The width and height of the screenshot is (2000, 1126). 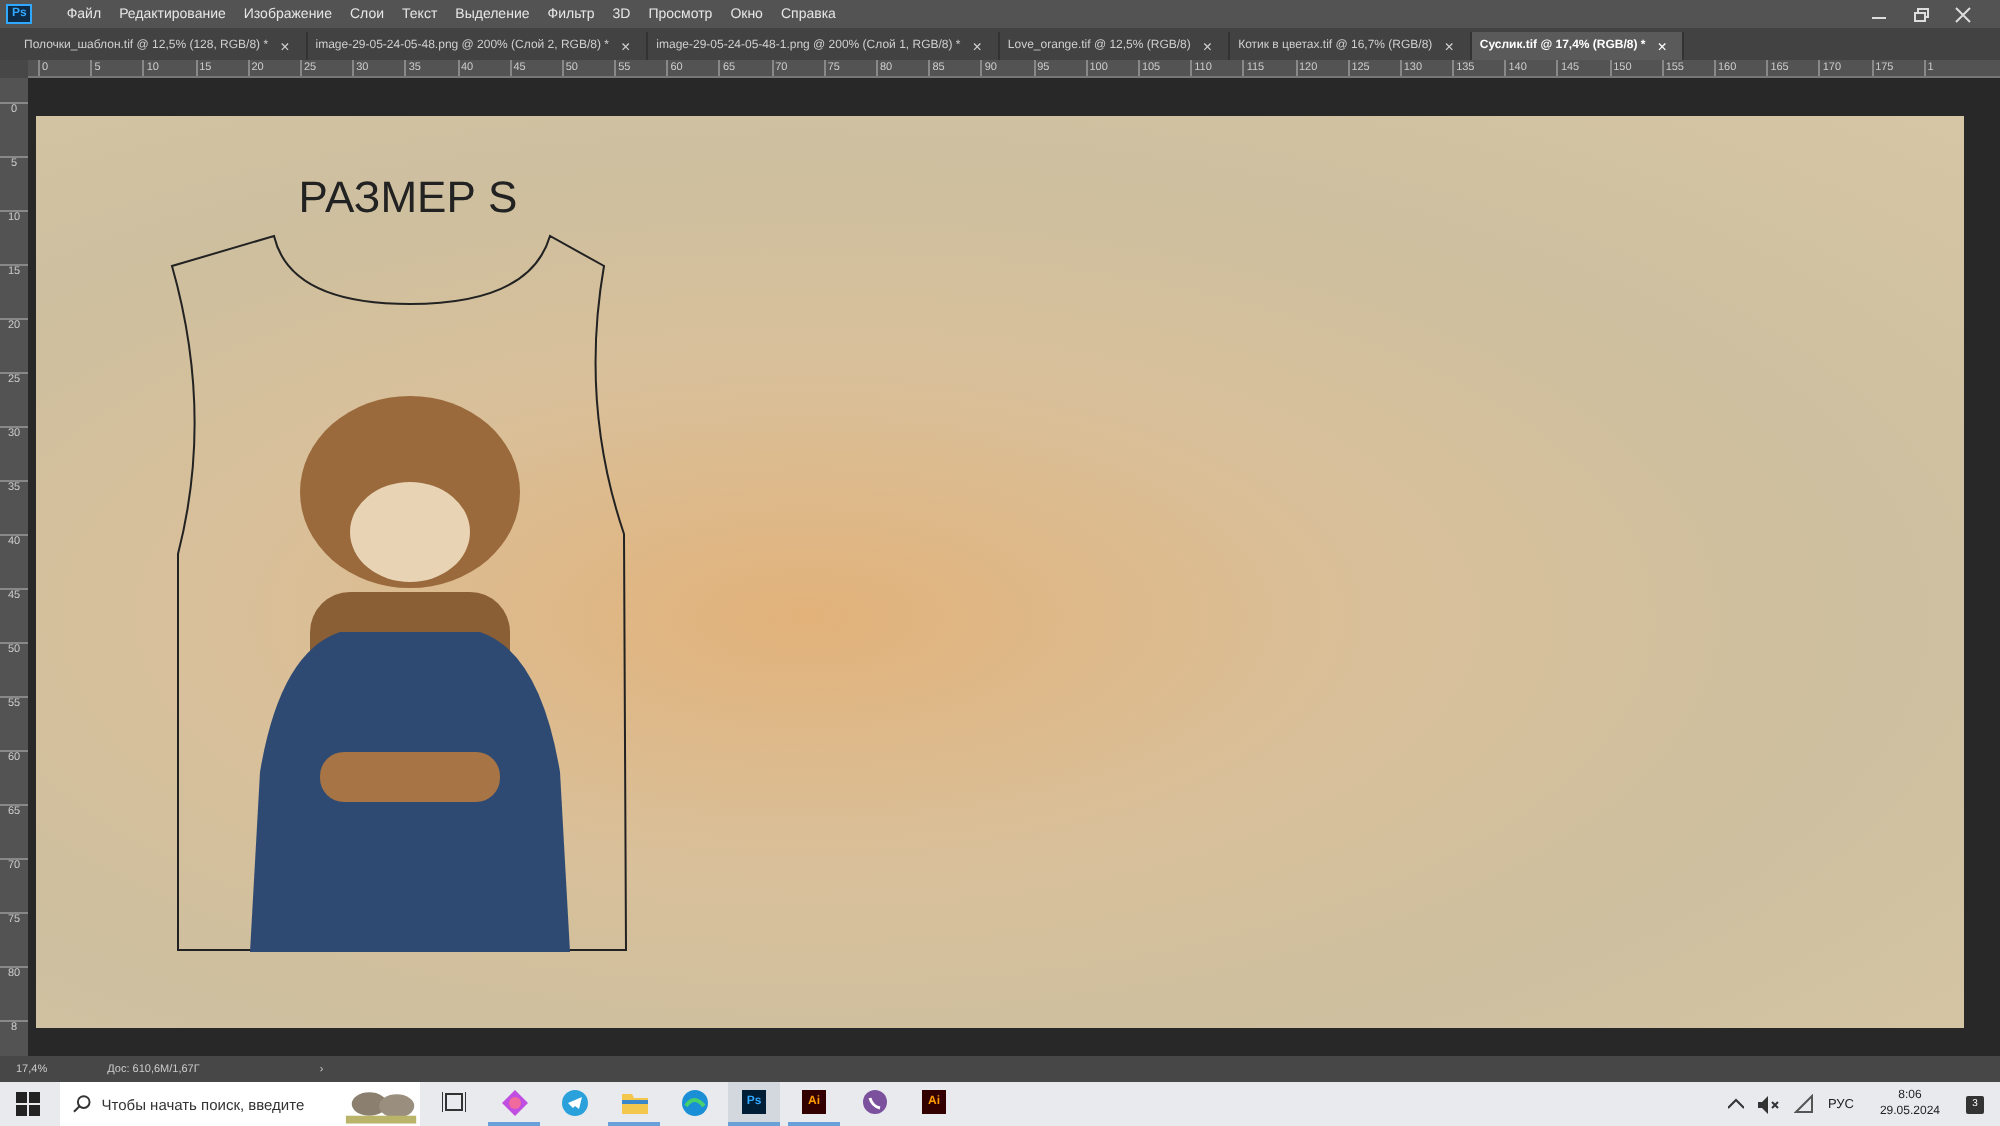 I want to click on task-view-icon, so click(x=454, y=1102).